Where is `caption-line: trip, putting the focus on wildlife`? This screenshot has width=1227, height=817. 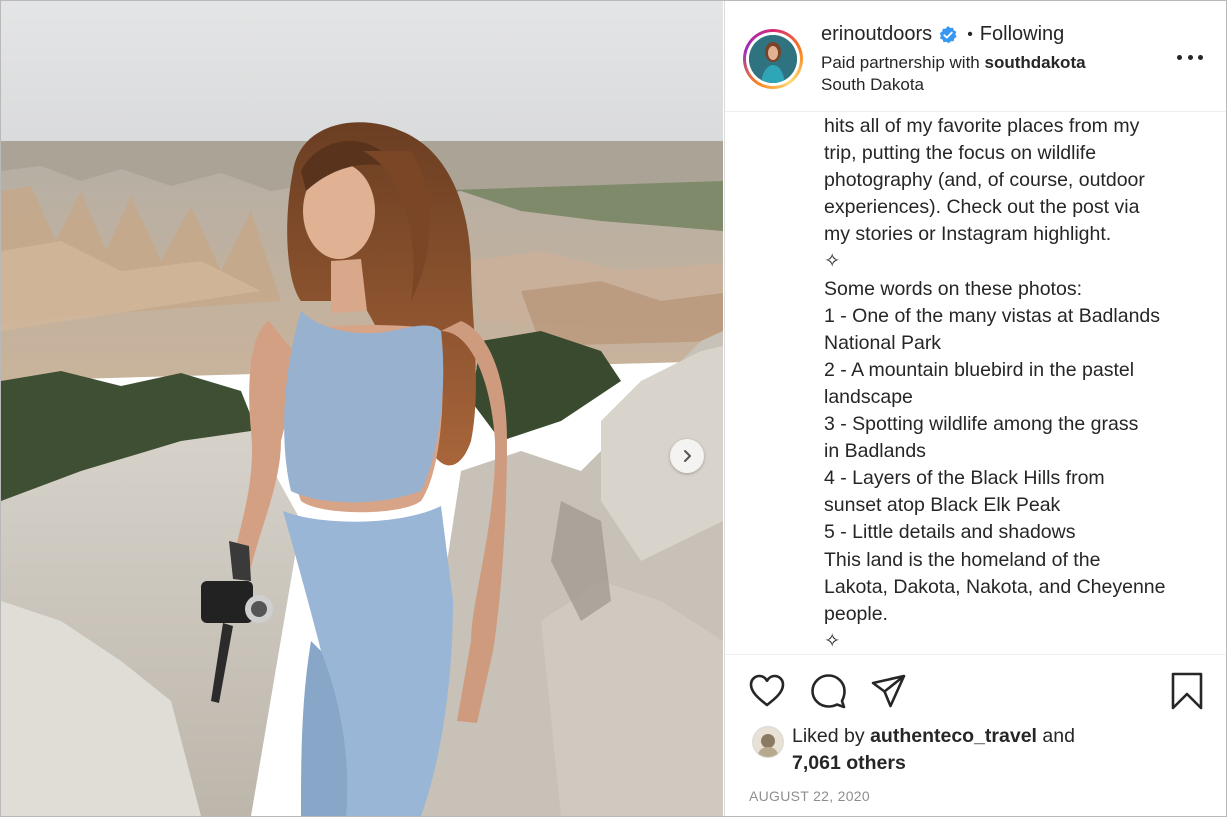
caption-line: trip, putting the focus on wildlife is located at coordinates (960, 153).